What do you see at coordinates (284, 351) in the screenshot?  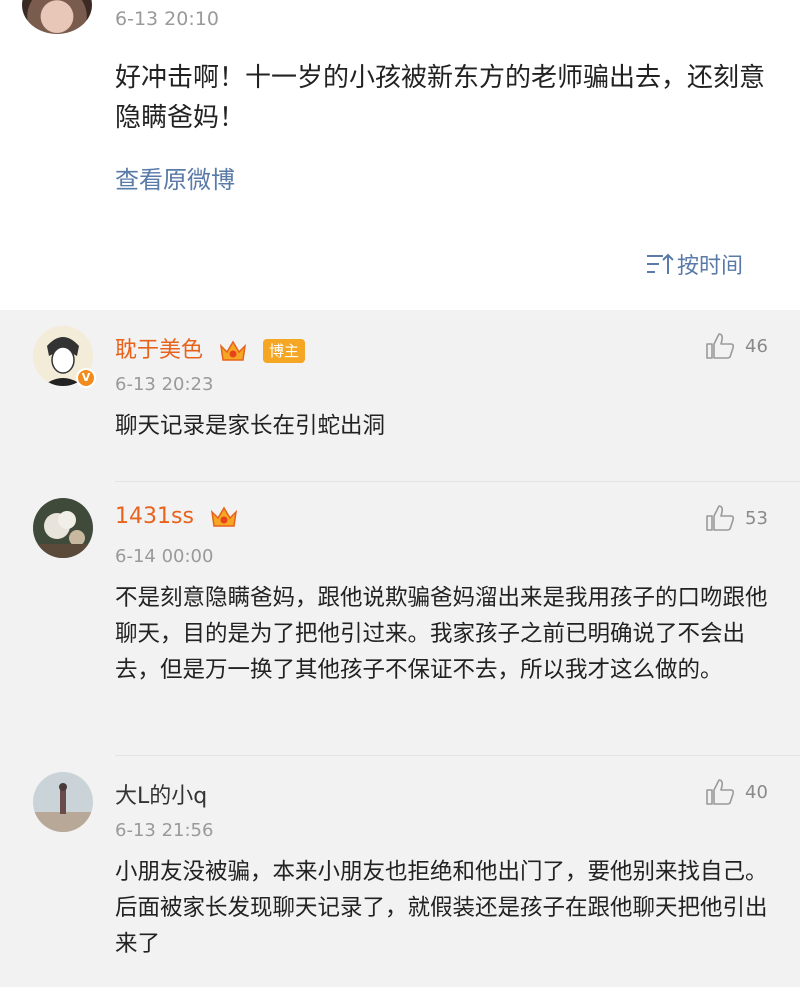 I see `blogger-badge: 博主` at bounding box center [284, 351].